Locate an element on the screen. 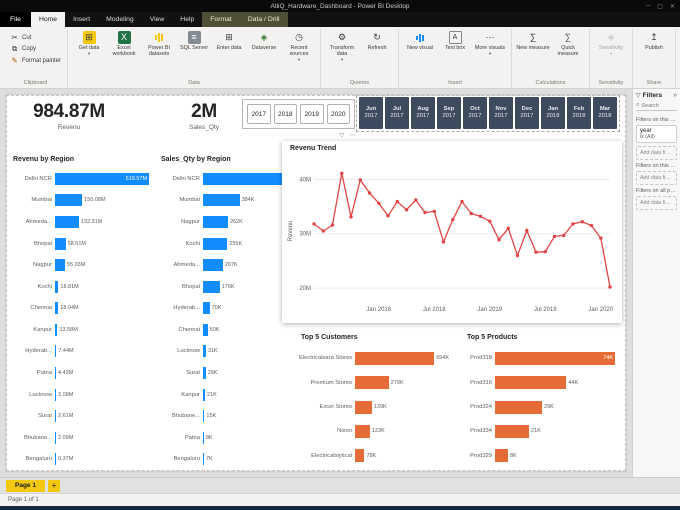  ribbon-button-cut: ✂ Cut is located at coordinates (20, 37).